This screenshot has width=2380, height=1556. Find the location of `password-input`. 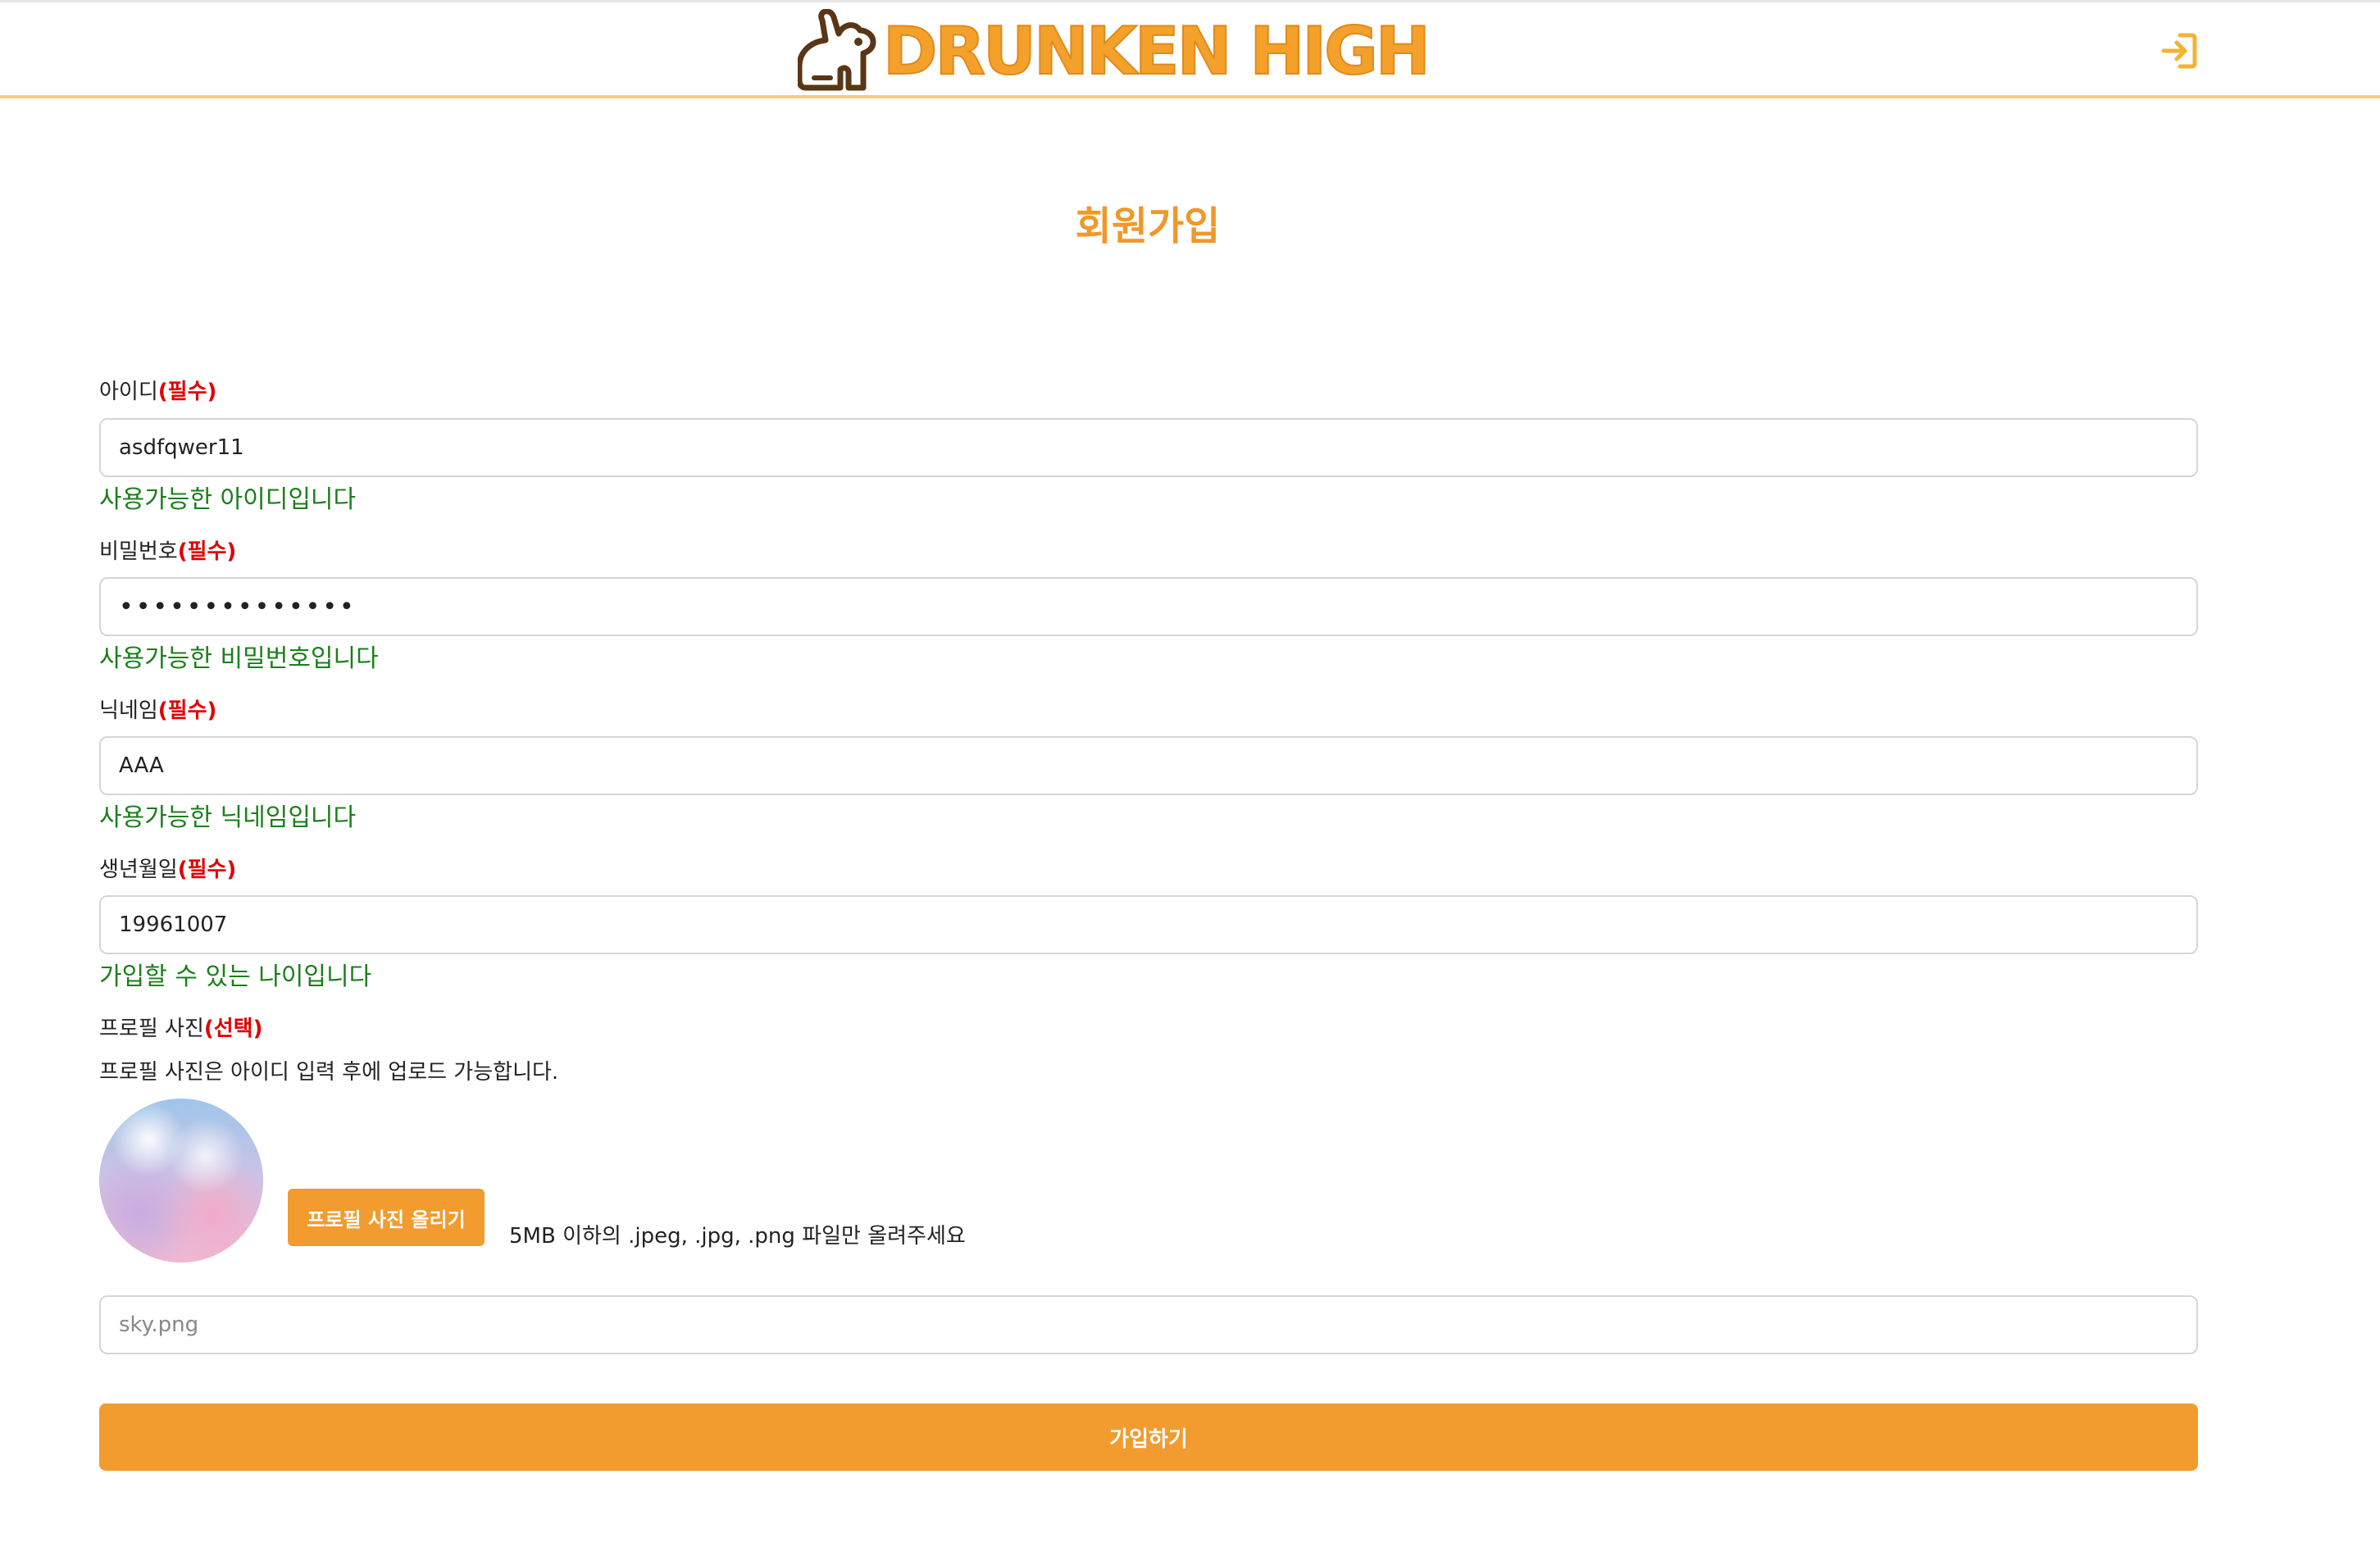

password-input is located at coordinates (1148, 606).